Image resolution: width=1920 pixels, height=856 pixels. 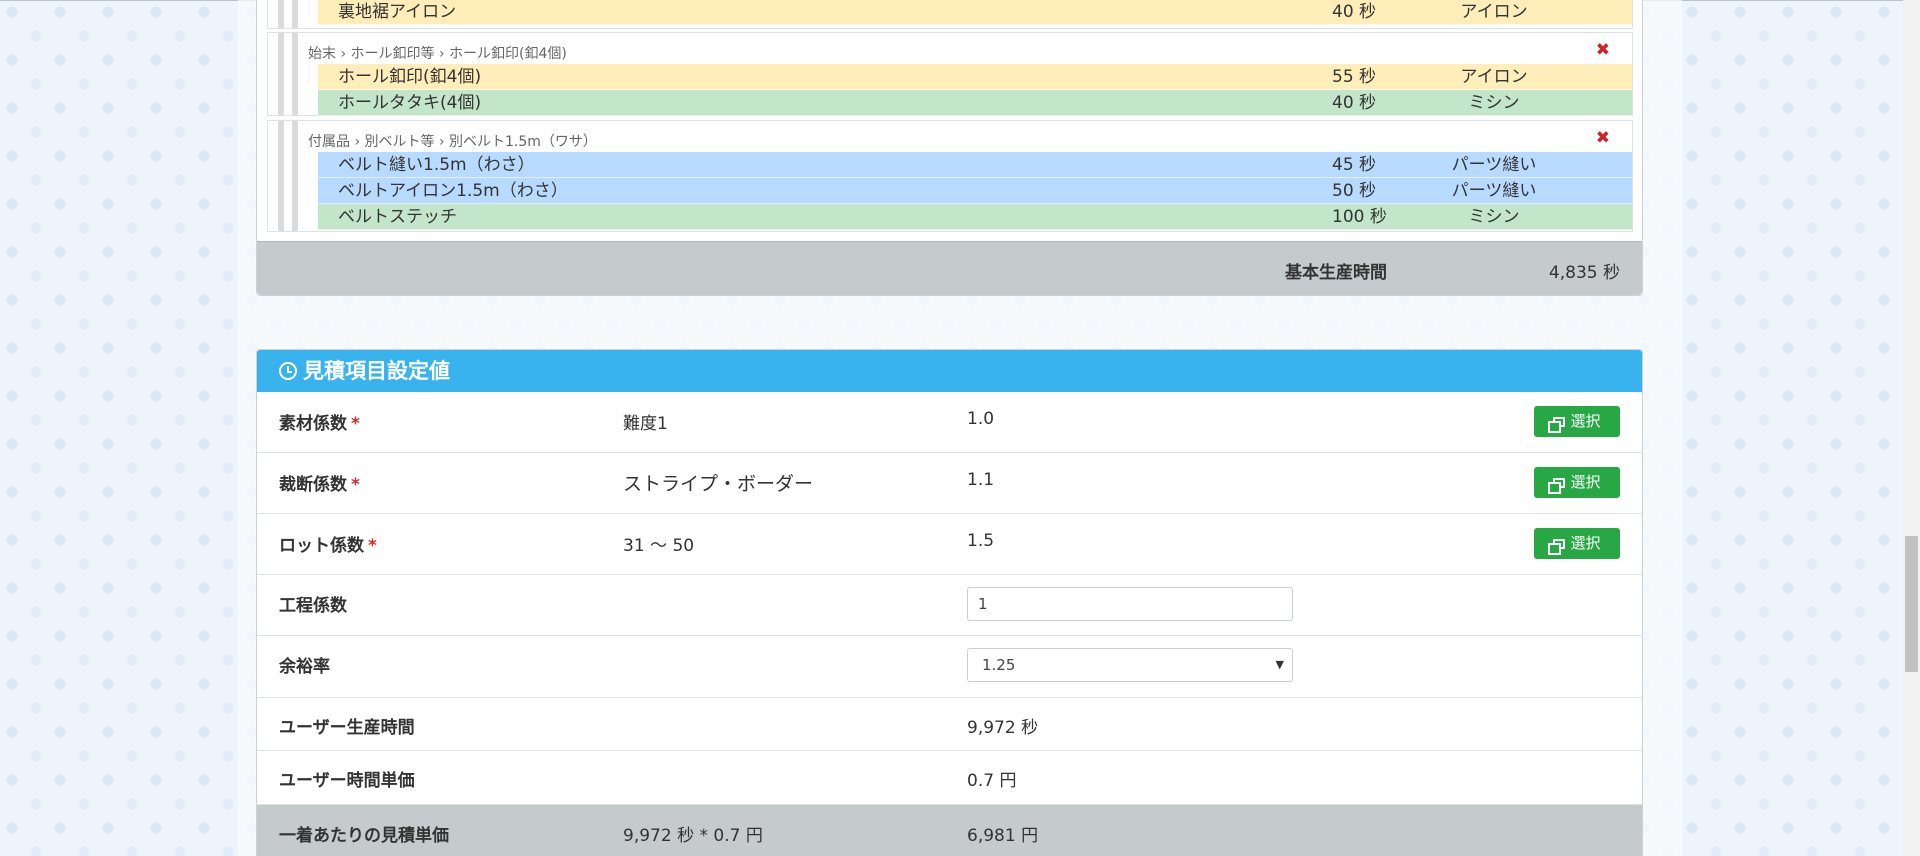 What do you see at coordinates (347, 728) in the screenshot?
I see `user-production-label: ユーザー生産時間` at bounding box center [347, 728].